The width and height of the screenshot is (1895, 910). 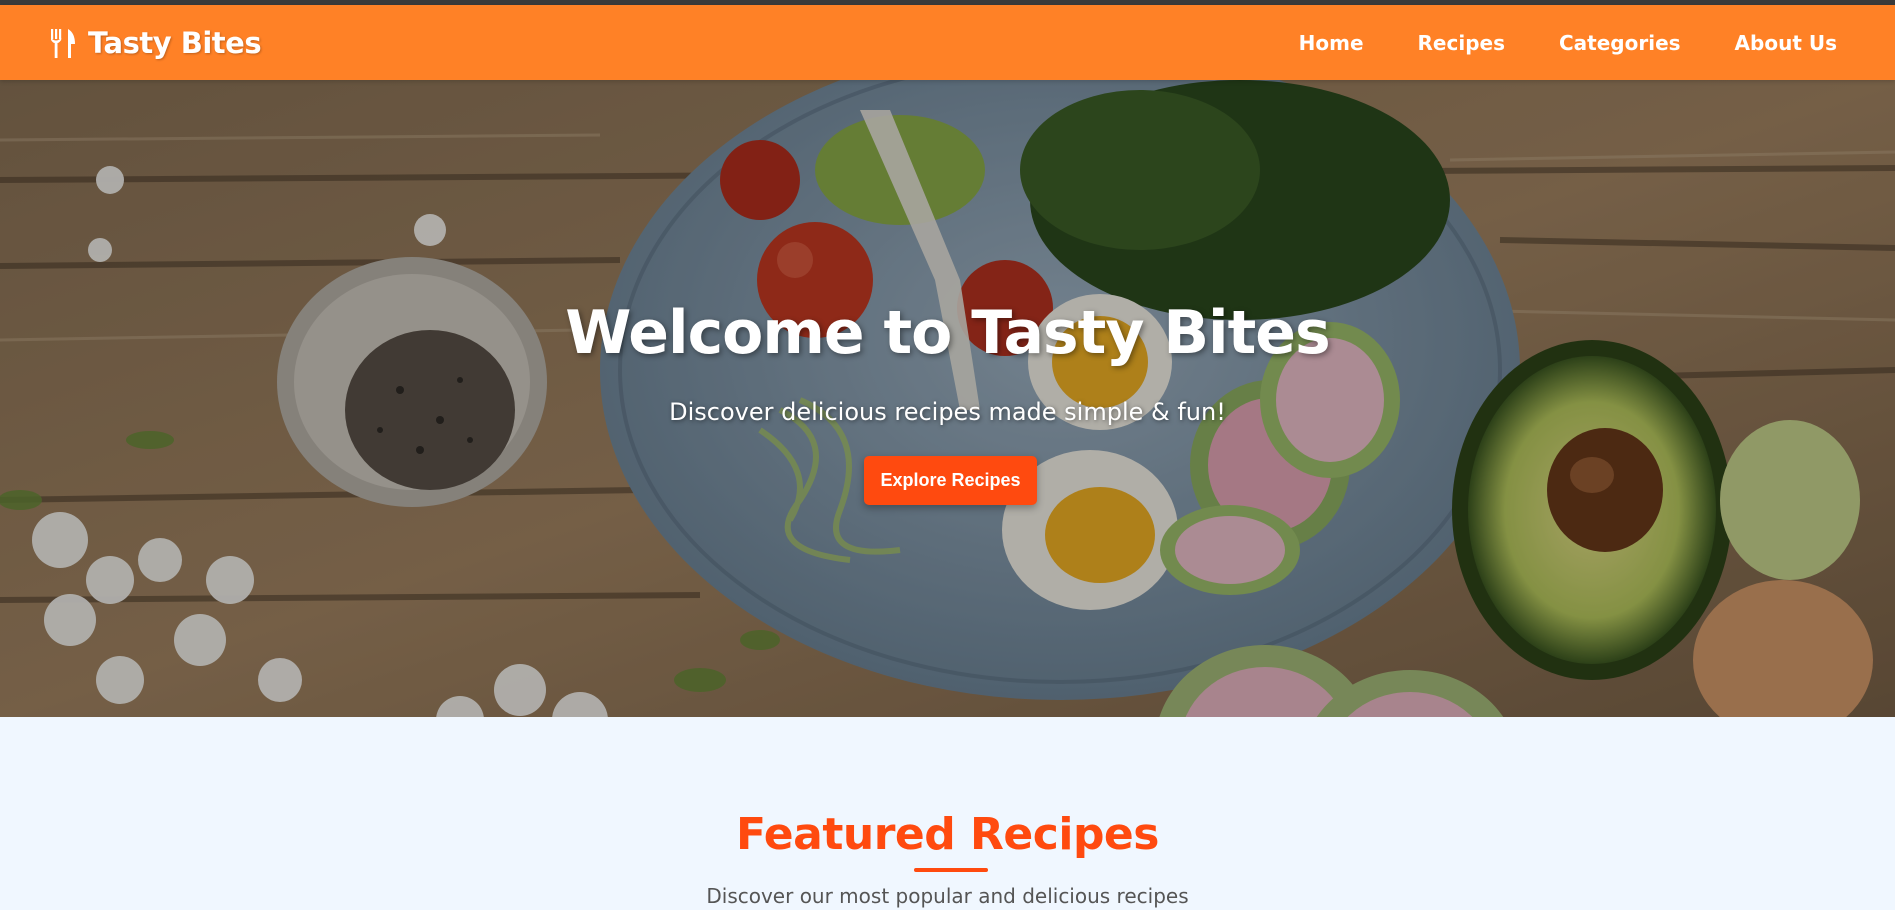 What do you see at coordinates (1541, 43) in the screenshot?
I see `nav-links: Home Recipes Categories About Us` at bounding box center [1541, 43].